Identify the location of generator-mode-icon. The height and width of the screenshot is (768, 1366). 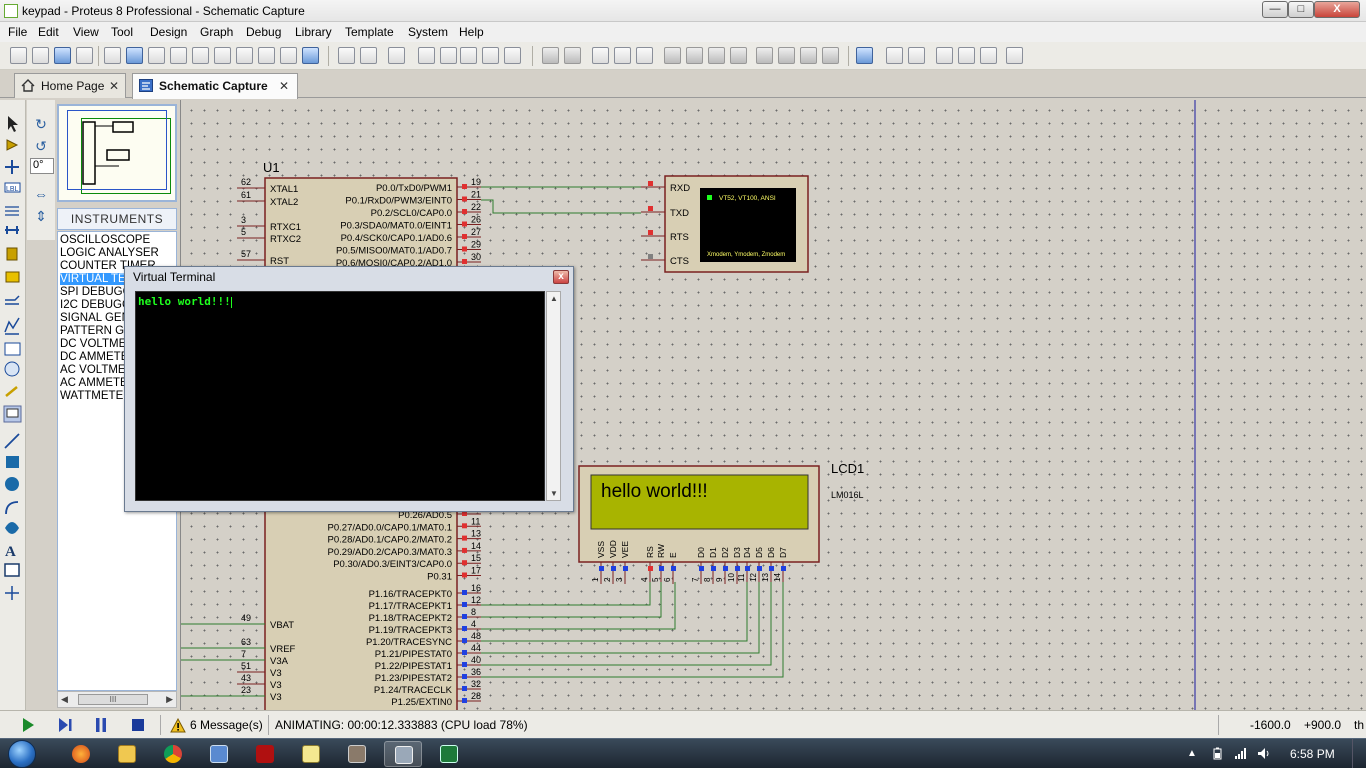
(12, 369).